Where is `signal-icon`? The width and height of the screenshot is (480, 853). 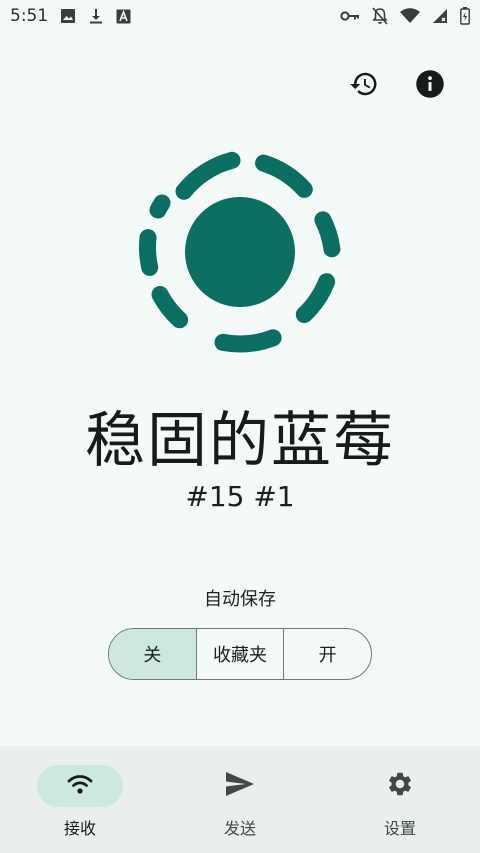 signal-icon is located at coordinates (440, 16).